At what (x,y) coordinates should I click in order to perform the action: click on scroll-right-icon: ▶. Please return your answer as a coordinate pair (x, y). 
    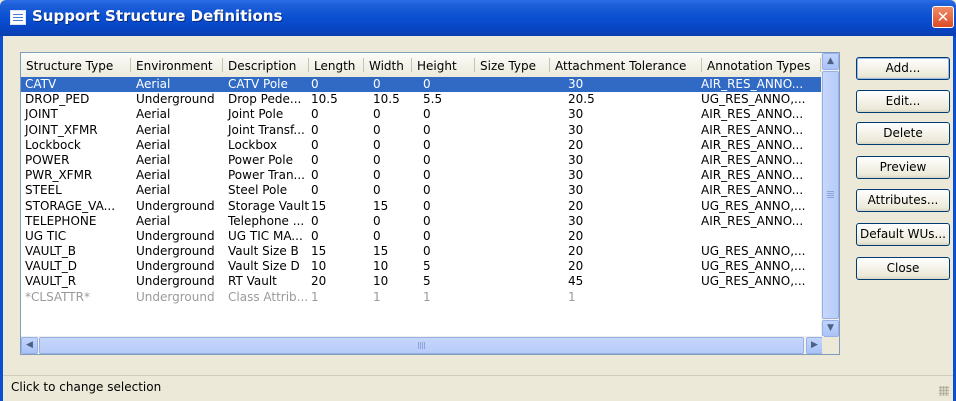
    Looking at the image, I should click on (814, 345).